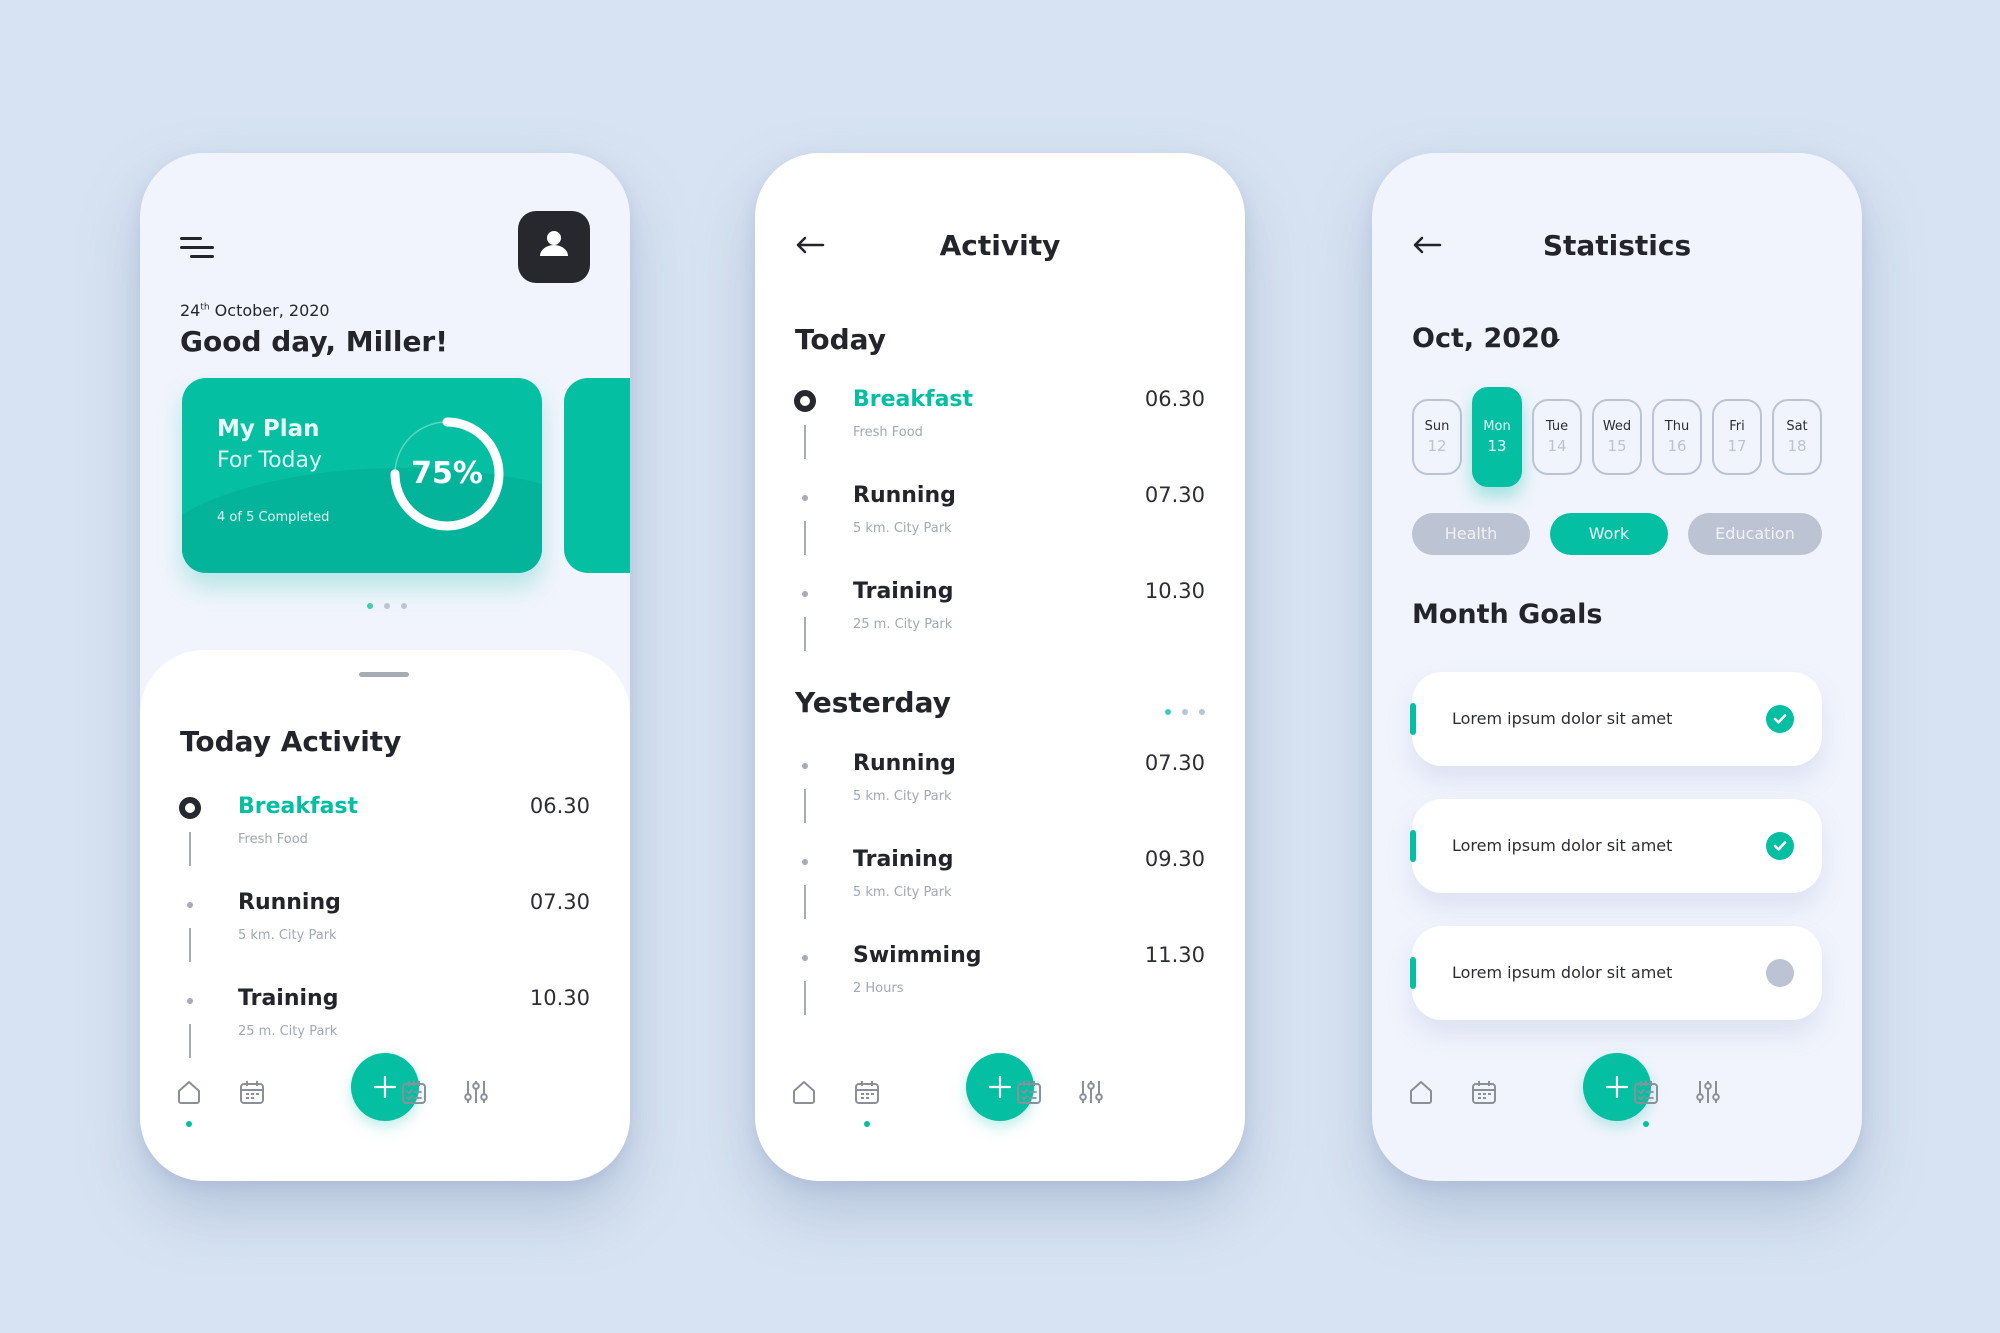 The width and height of the screenshot is (2000, 1333). I want to click on day-thu: Thu 16, so click(1677, 437).